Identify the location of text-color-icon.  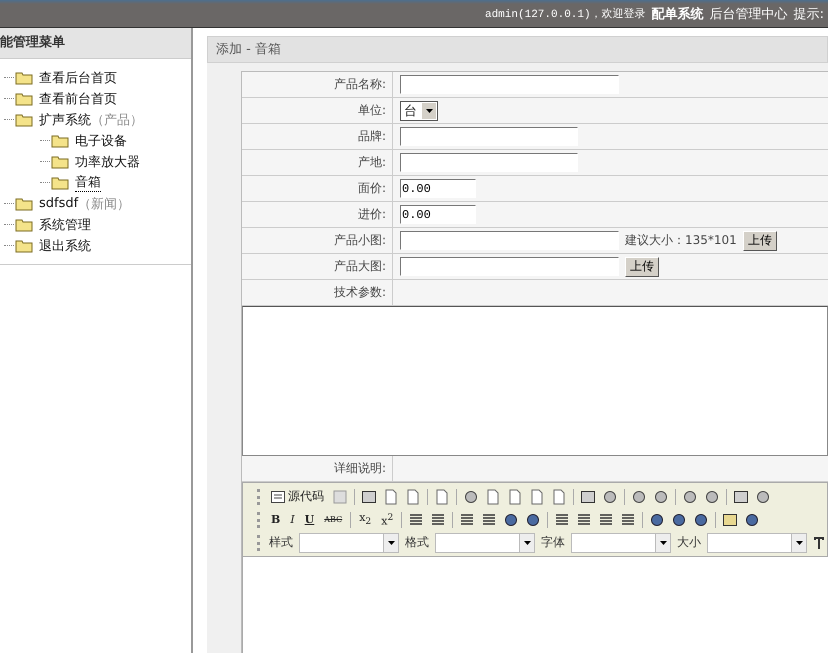
(820, 542).